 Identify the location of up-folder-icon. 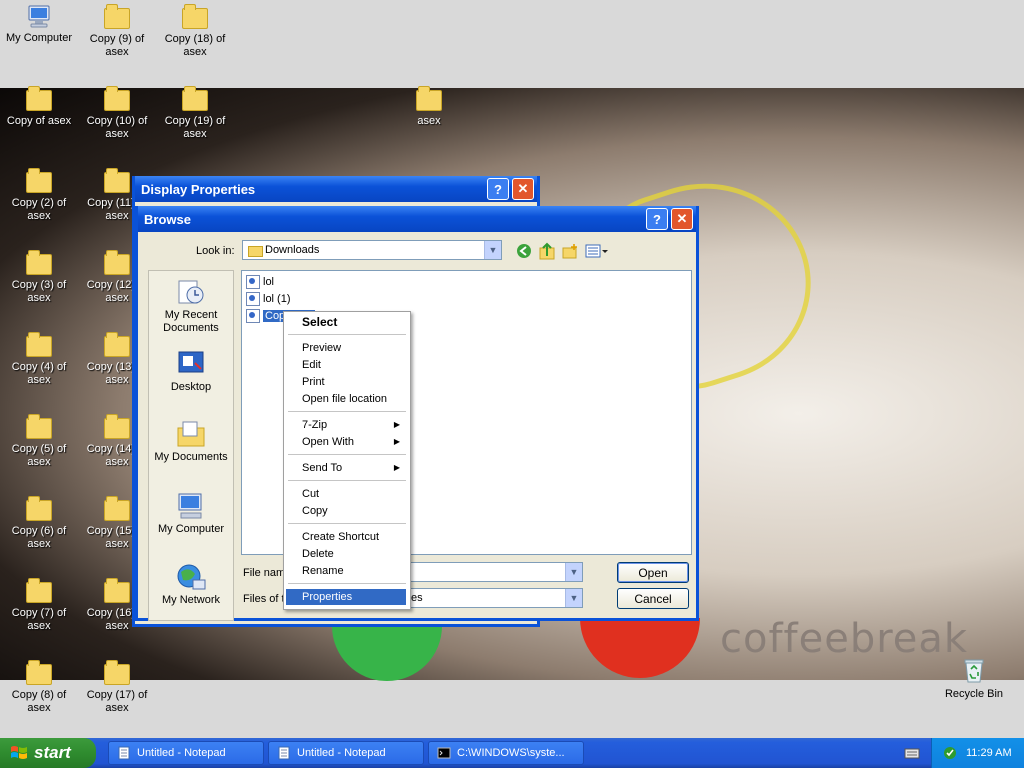
(547, 251).